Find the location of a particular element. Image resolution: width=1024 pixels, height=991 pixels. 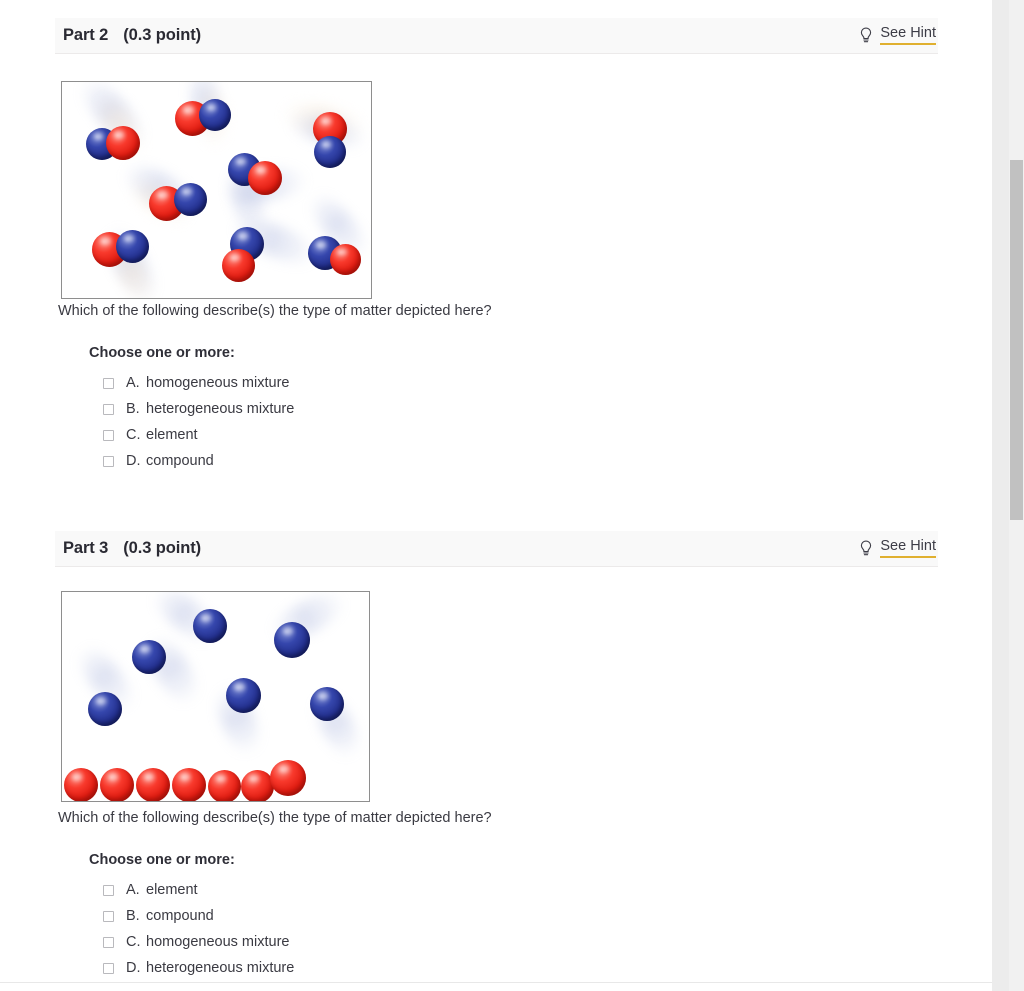

part-3-option-c-text: homogeneous mixture is located at coordinates (218, 942).